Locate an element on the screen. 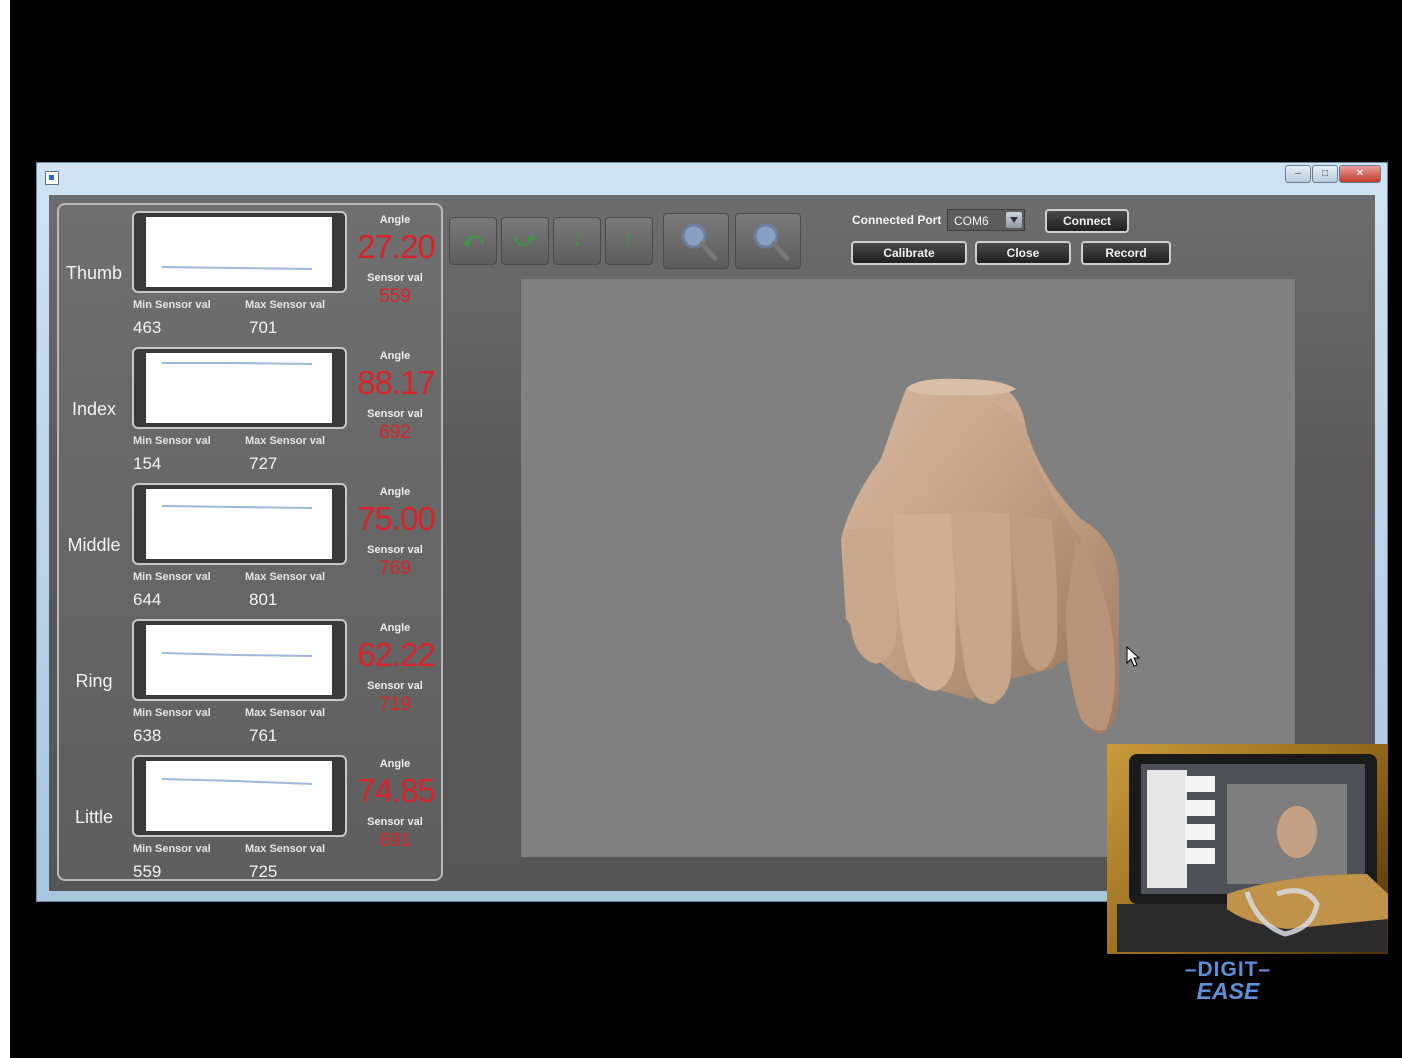  rotate-left-button: ⤺ is located at coordinates (473, 241).